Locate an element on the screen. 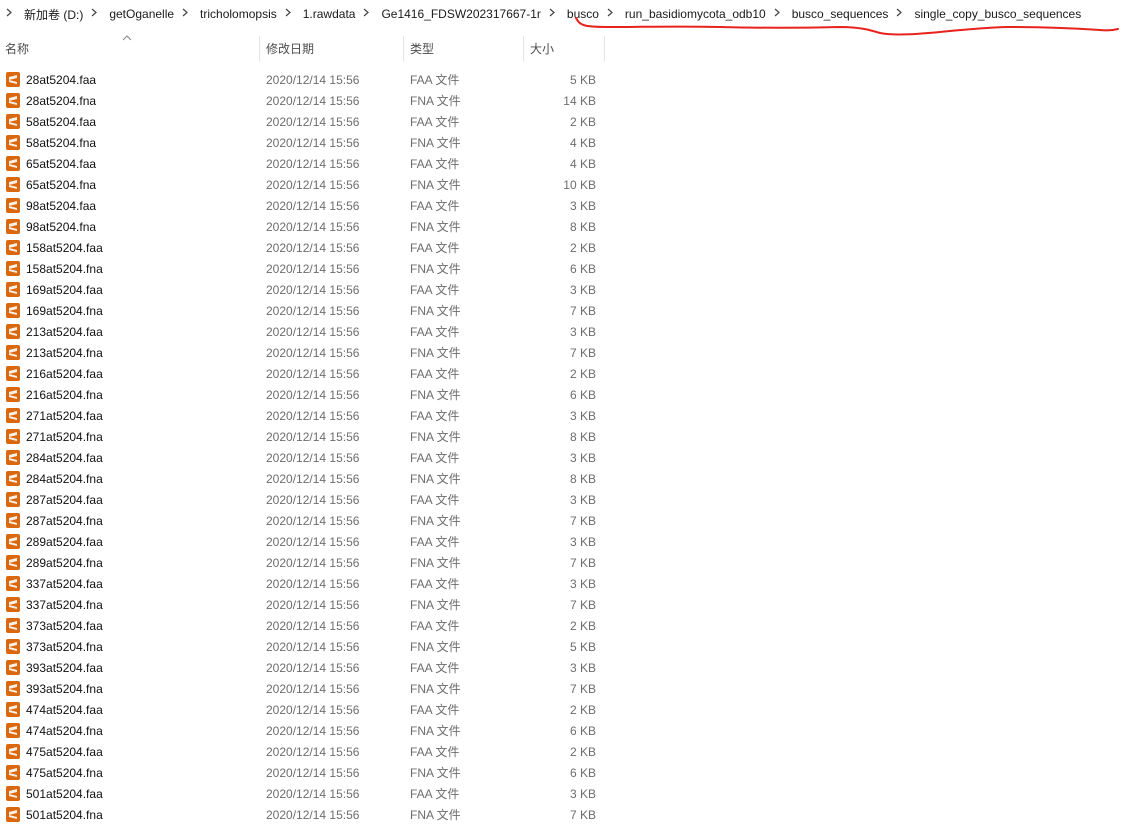 This screenshot has height=826, width=1122. file-row: 169at5204.fna 2020/12/14 15:56 FNA 文件 7 KB is located at coordinates (302, 310).